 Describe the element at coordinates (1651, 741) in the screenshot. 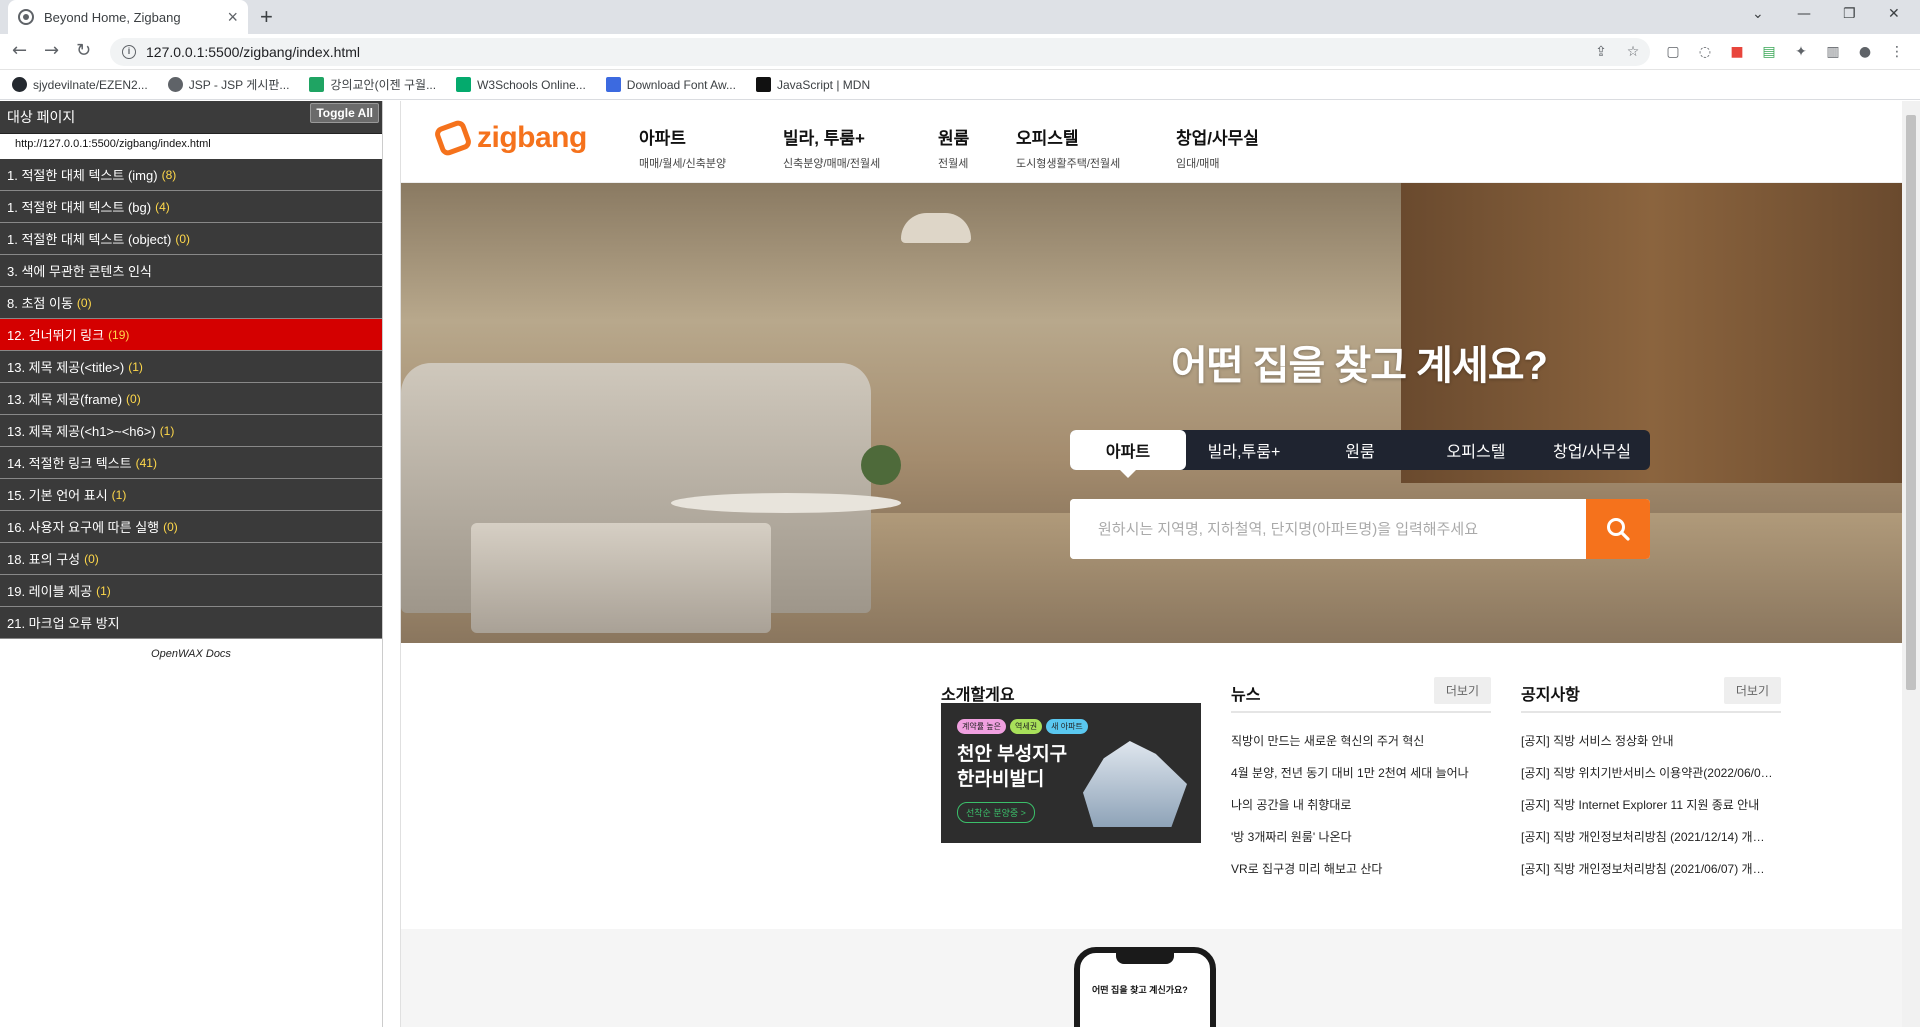

I see `notice-item: [공지] 직방 서비스 정상화 안내` at that location.